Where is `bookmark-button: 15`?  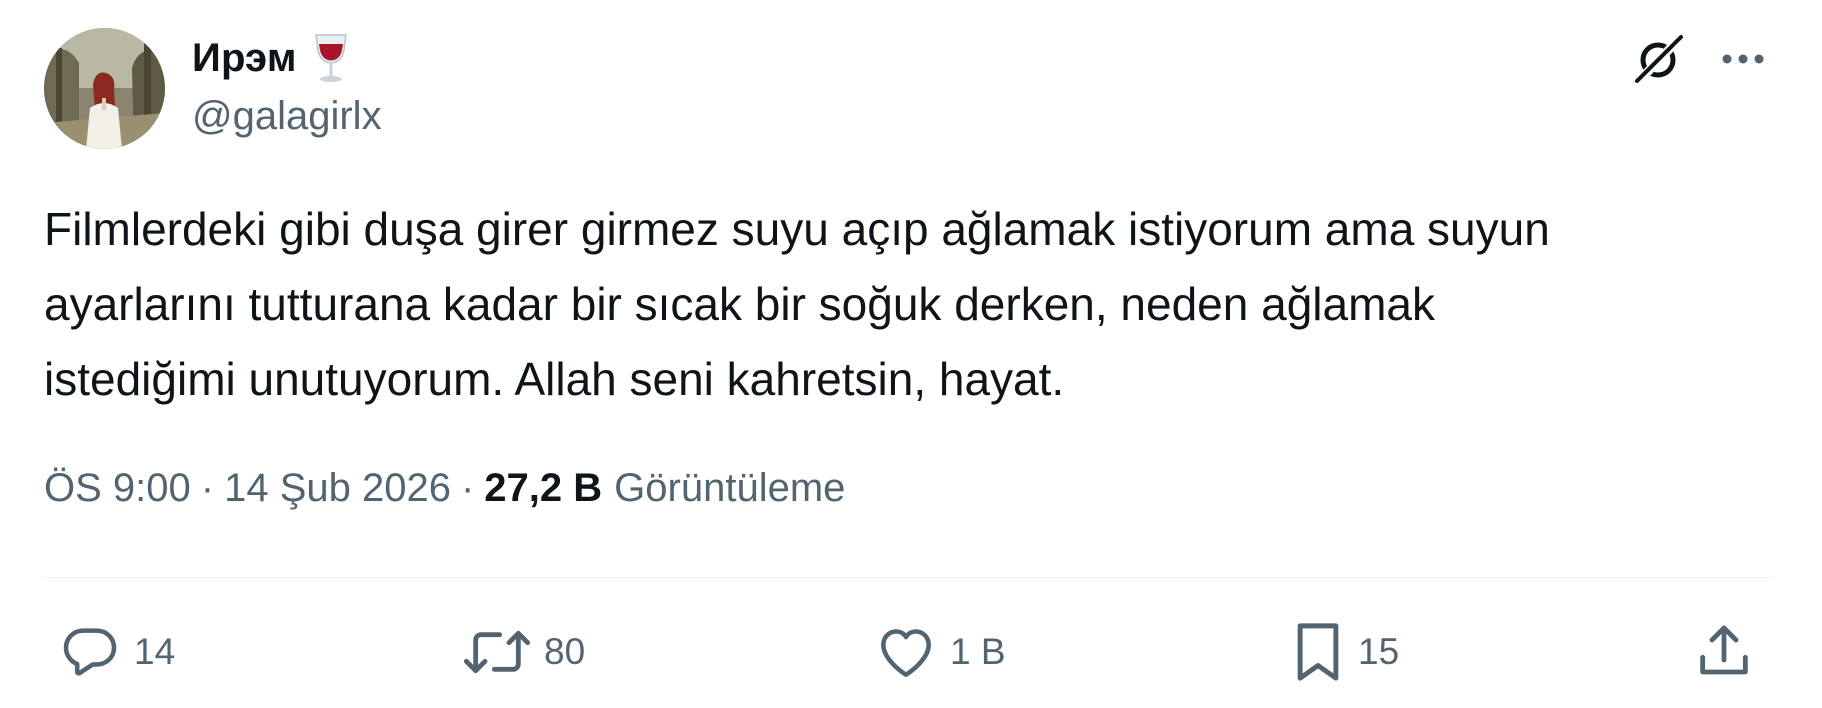 bookmark-button: 15 is located at coordinates (1344, 652).